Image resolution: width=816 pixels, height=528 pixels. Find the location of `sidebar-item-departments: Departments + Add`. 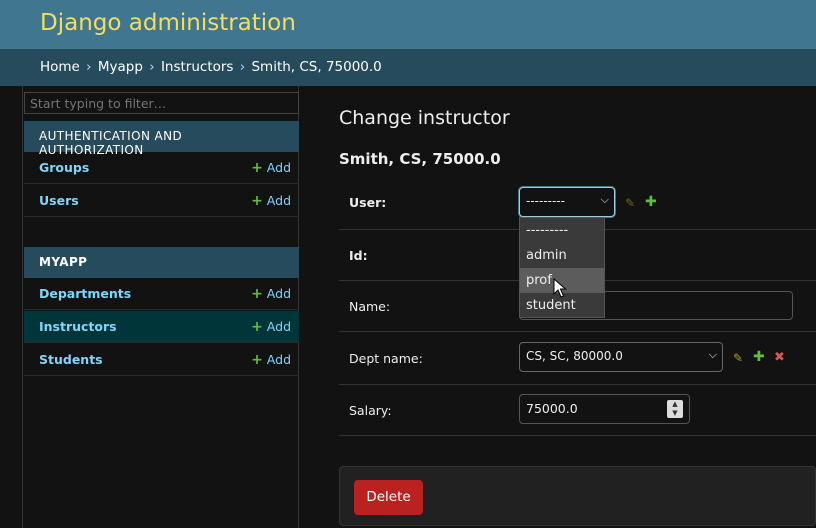

sidebar-item-departments: Departments + Add is located at coordinates (161, 294).